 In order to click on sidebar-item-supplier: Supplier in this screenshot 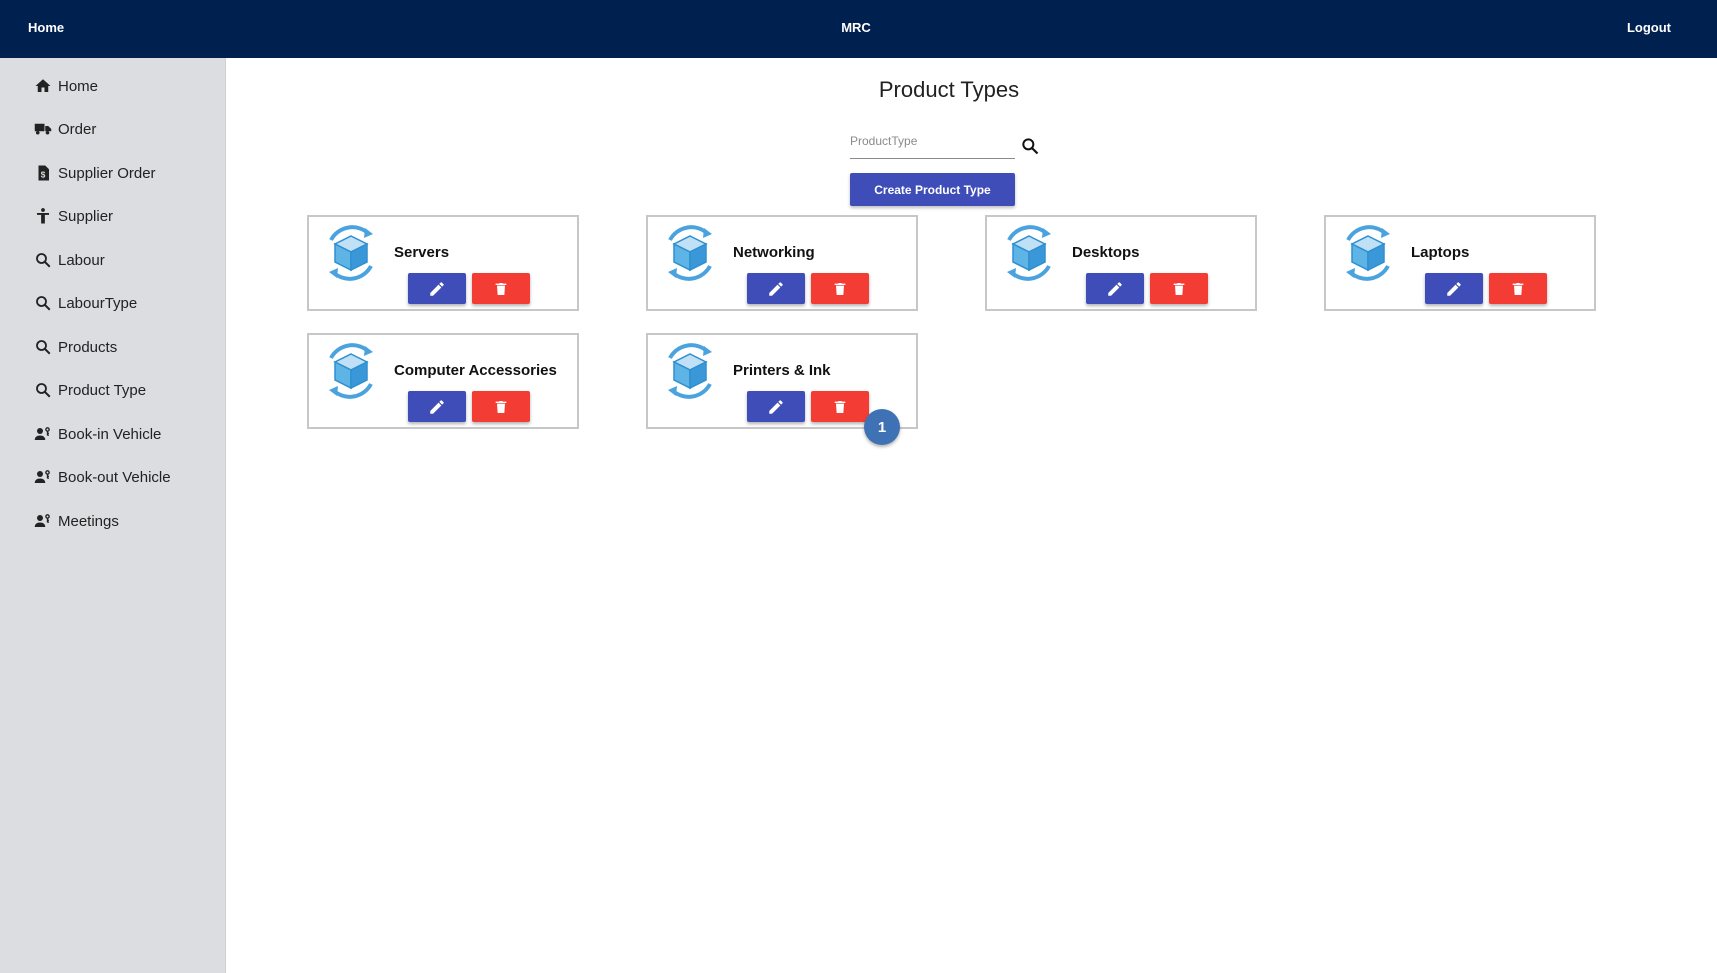, I will do `click(73, 216)`.